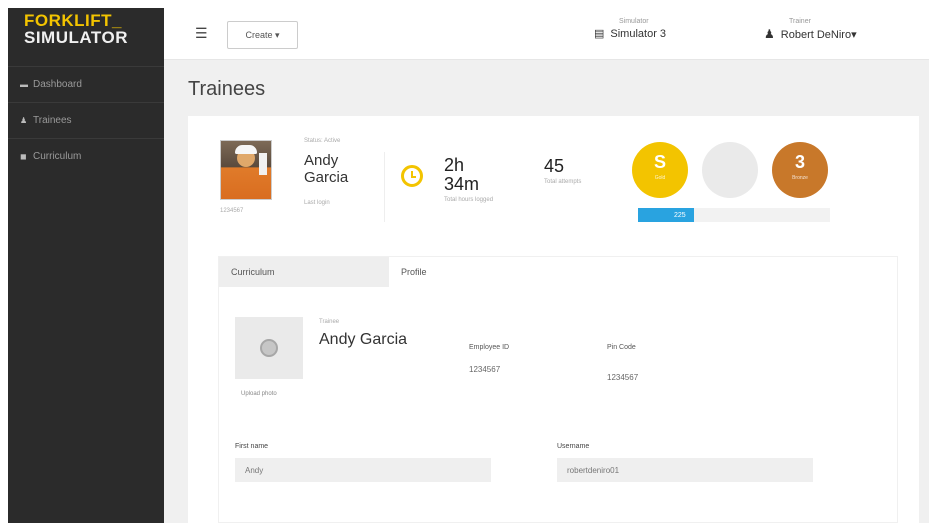  What do you see at coordinates (454, 165) in the screenshot?
I see `hours-part: 2h` at bounding box center [454, 165].